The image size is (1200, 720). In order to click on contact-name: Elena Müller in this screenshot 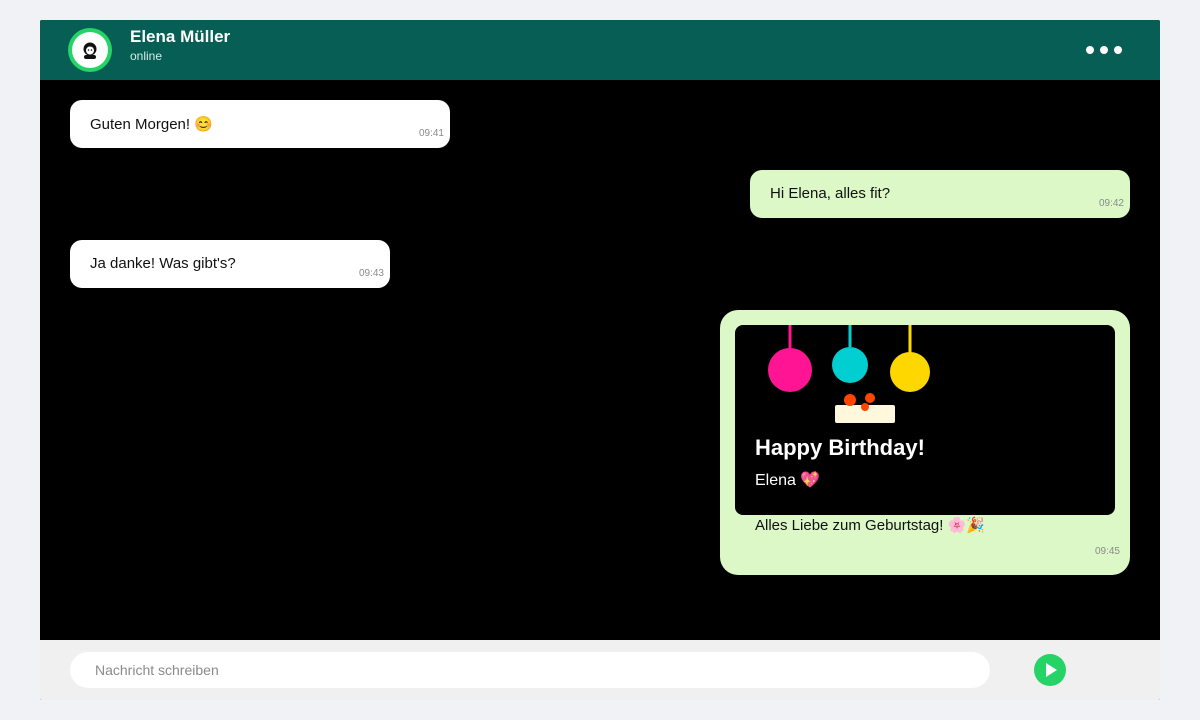, I will do `click(180, 36)`.